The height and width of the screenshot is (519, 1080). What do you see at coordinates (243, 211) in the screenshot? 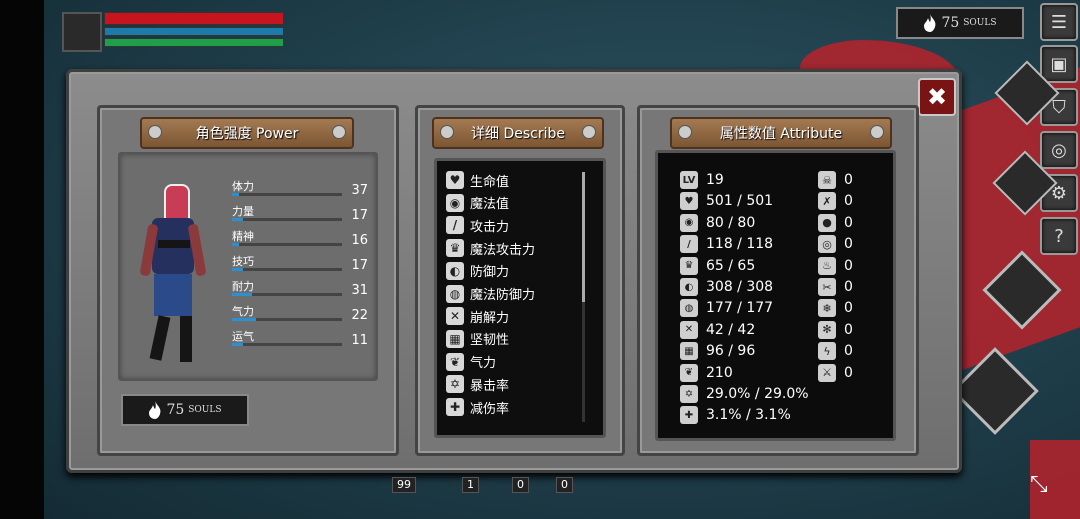
I see `power-stat-label: 力量` at bounding box center [243, 211].